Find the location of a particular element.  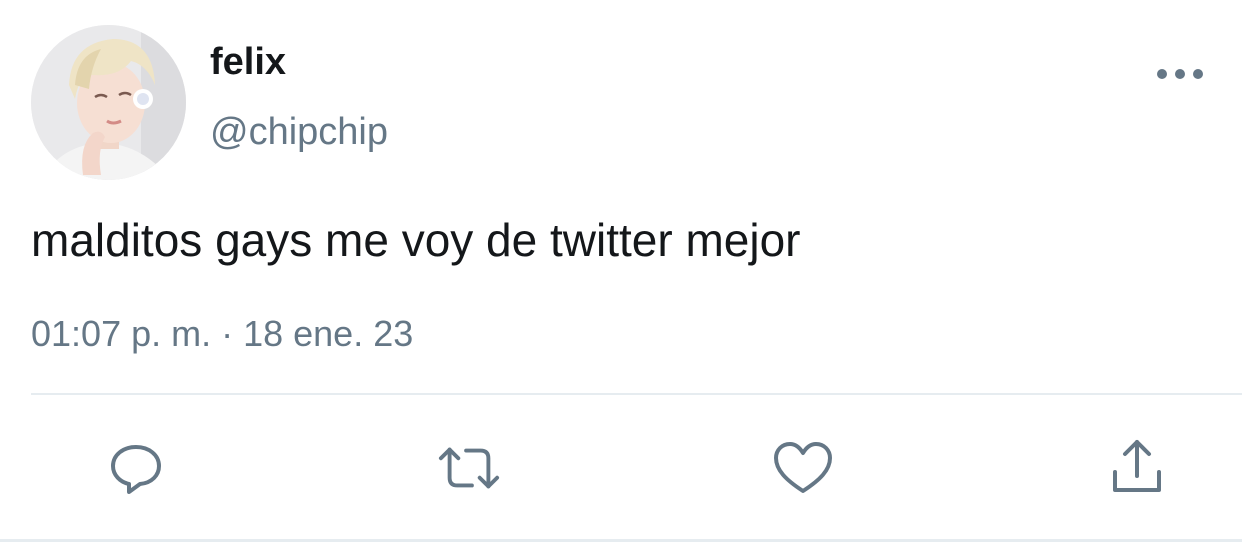

reply-icon is located at coordinates (136, 469).